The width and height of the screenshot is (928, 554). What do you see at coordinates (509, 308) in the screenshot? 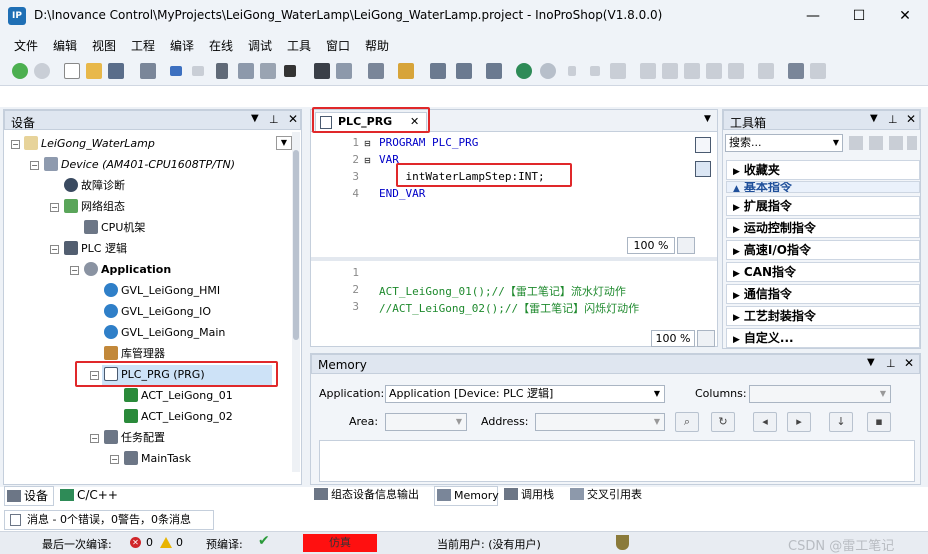
I see `code-line: //ACT_LeiGong_02();//【雷工笔记】闪烁灯动作` at bounding box center [509, 308].